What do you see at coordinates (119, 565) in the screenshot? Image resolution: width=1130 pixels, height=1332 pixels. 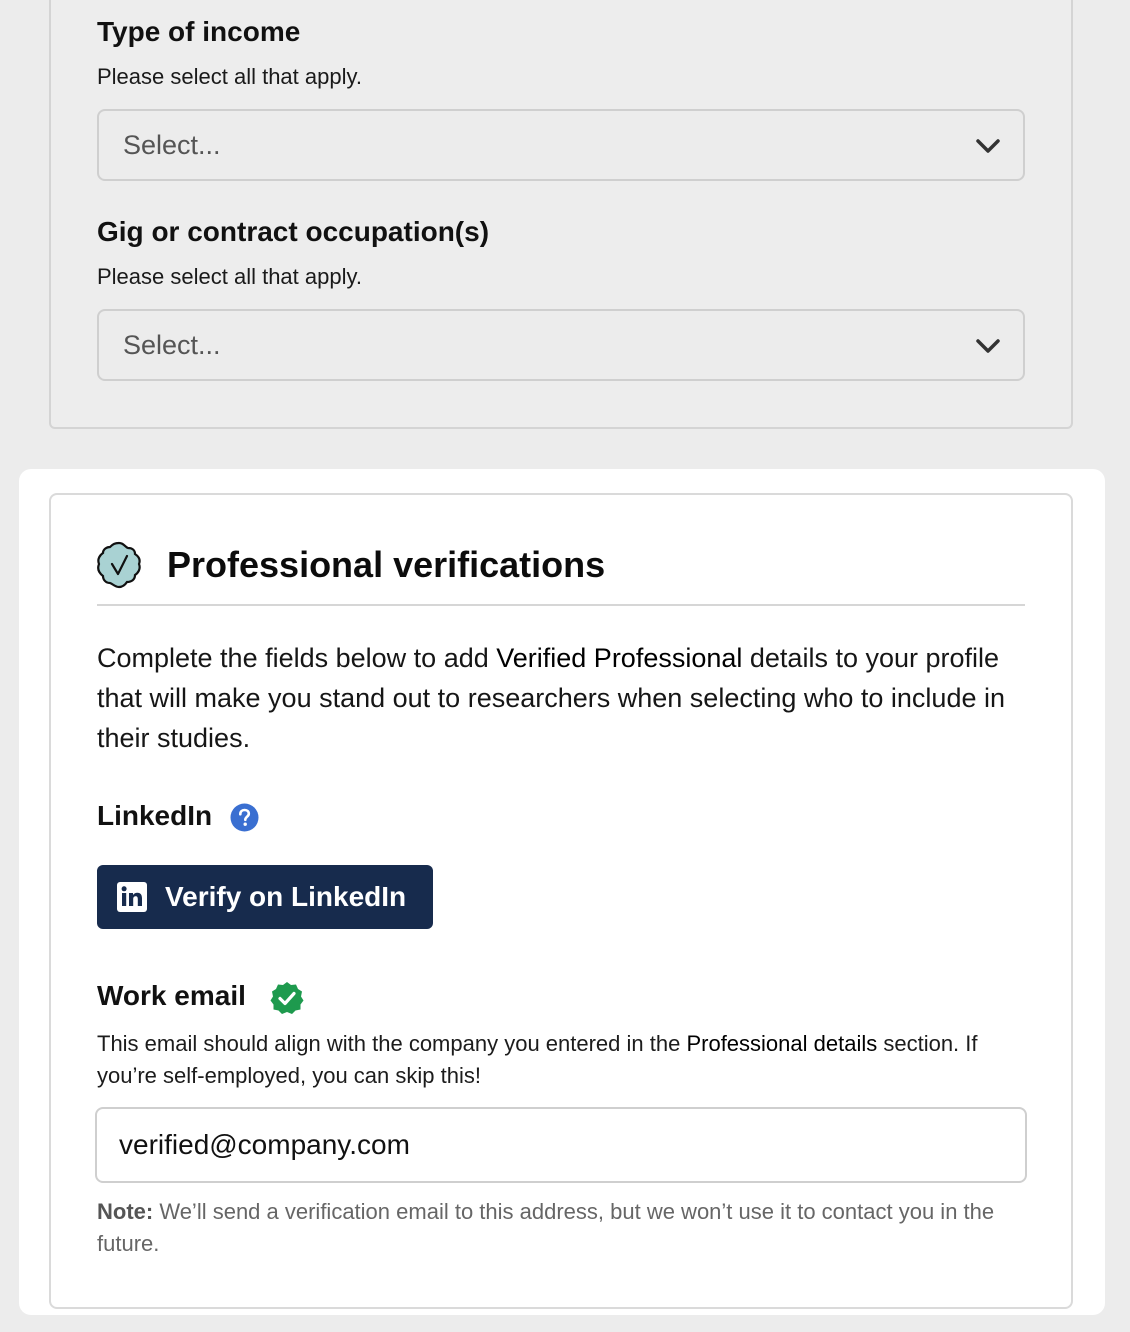 I see `verified-badge-icon` at bounding box center [119, 565].